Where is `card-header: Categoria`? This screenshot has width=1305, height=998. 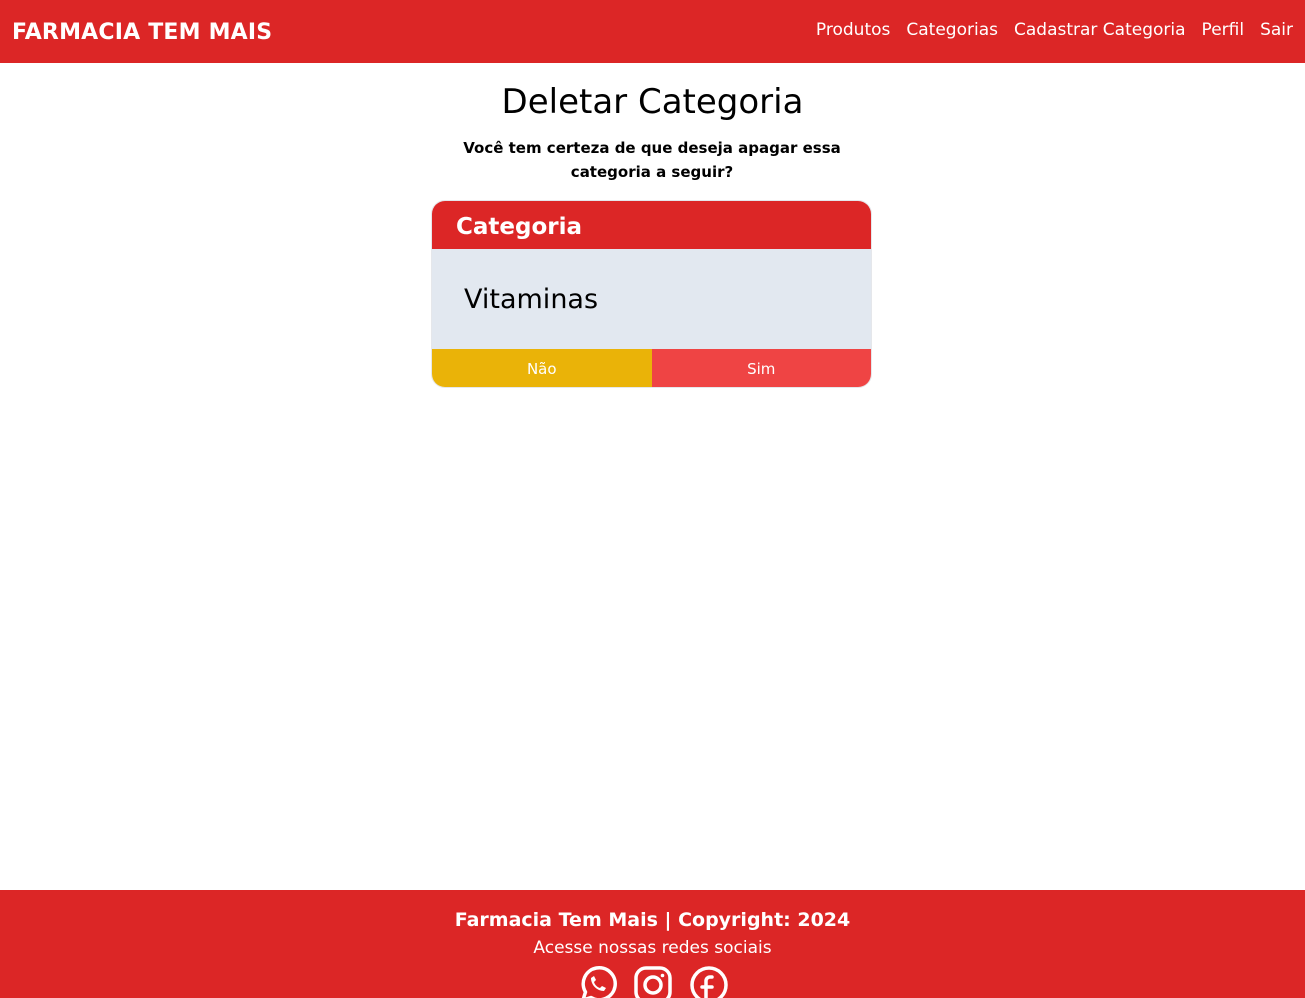
card-header: Categoria is located at coordinates (651, 225).